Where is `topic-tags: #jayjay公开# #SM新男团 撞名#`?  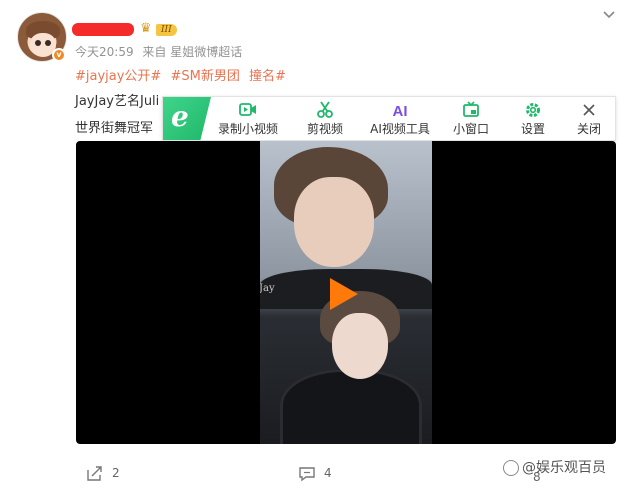
topic-tags: #jayjay公开# #SM新男团 撞名# is located at coordinates (183, 74).